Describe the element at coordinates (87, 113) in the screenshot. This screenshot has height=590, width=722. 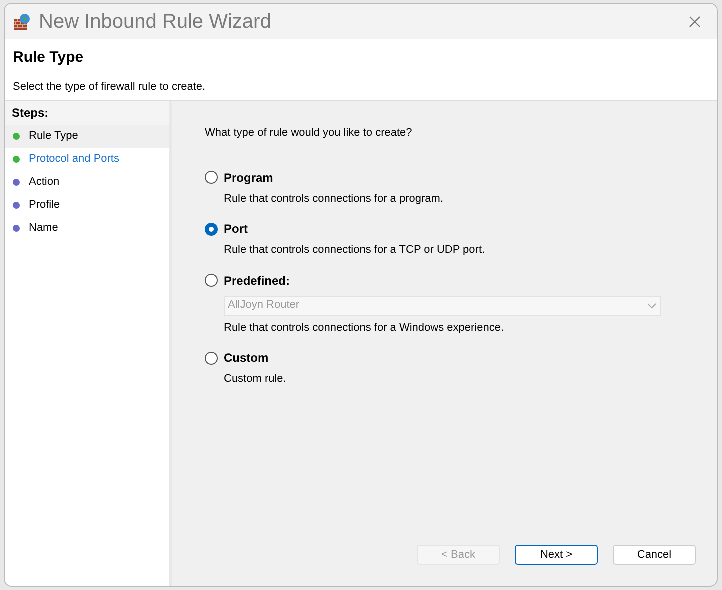
I see `steps-heading: Steps:` at that location.